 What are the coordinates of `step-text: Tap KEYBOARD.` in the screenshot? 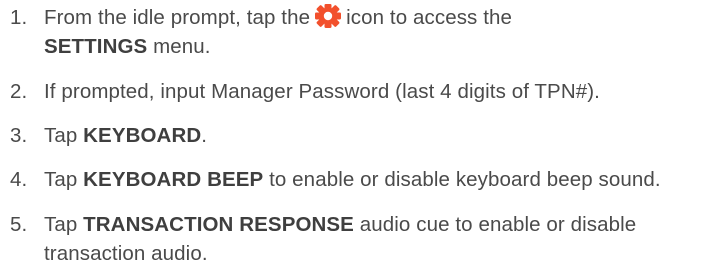 It's located at (372, 135).